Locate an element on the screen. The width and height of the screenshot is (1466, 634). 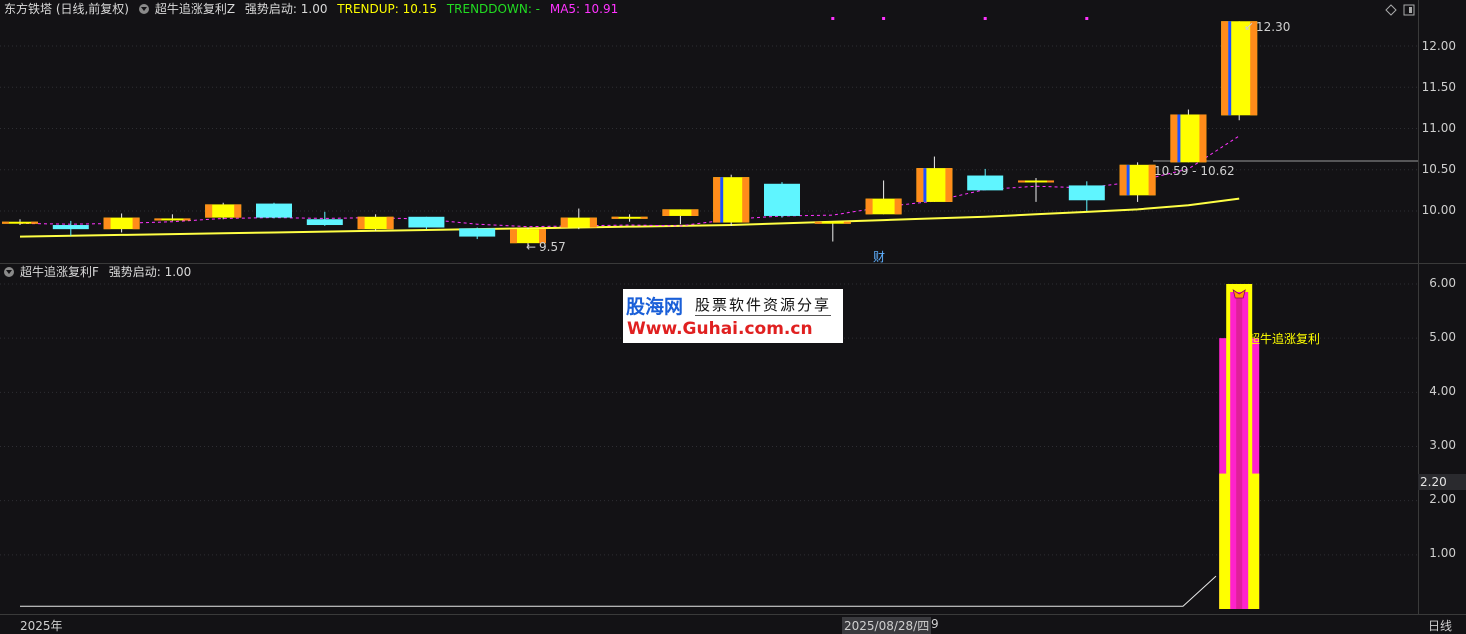
cursor-date-label: 2025/08/28/四 is located at coordinates (887, 625).